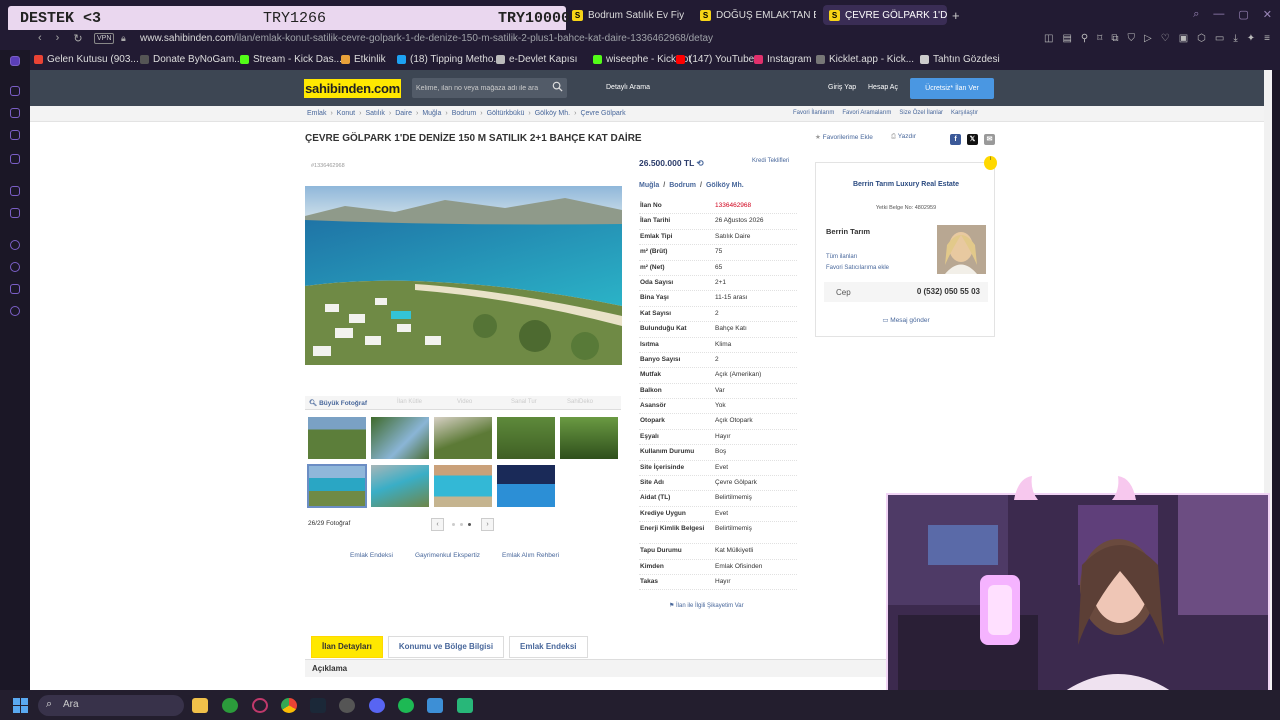 The height and width of the screenshot is (720, 1280). What do you see at coordinates (989, 139) in the screenshot?
I see `email-share-icon: ✉` at bounding box center [989, 139].